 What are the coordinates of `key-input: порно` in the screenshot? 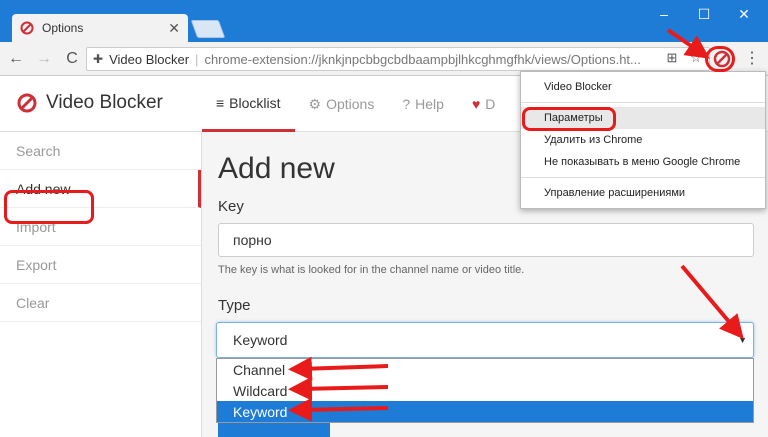 It's located at (486, 240).